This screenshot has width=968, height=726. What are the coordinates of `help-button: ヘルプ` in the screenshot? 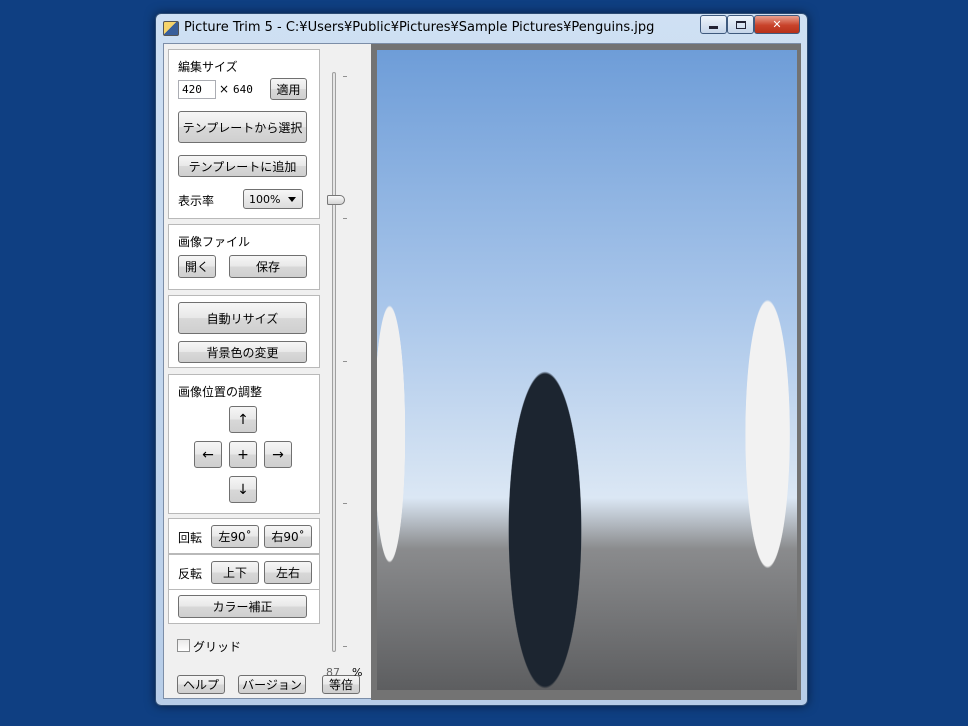 It's located at (201, 684).